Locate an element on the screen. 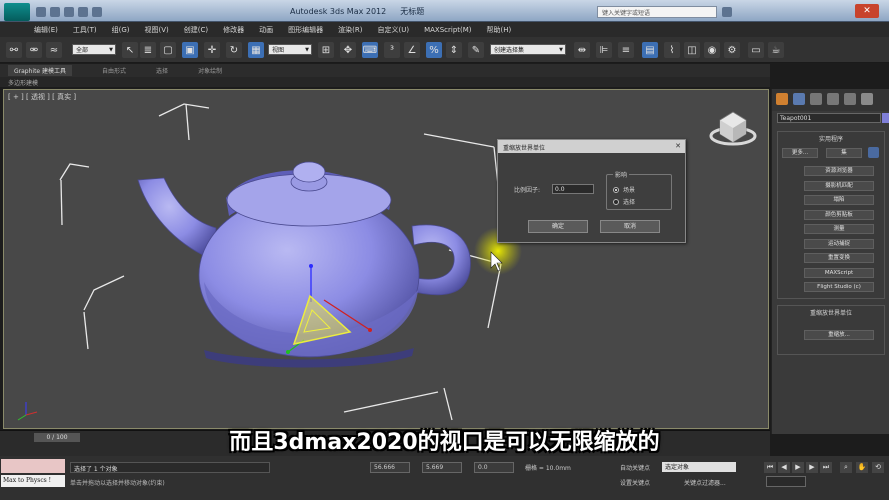 The height and width of the screenshot is (500, 889). new-file-icon is located at coordinates (41, 12).